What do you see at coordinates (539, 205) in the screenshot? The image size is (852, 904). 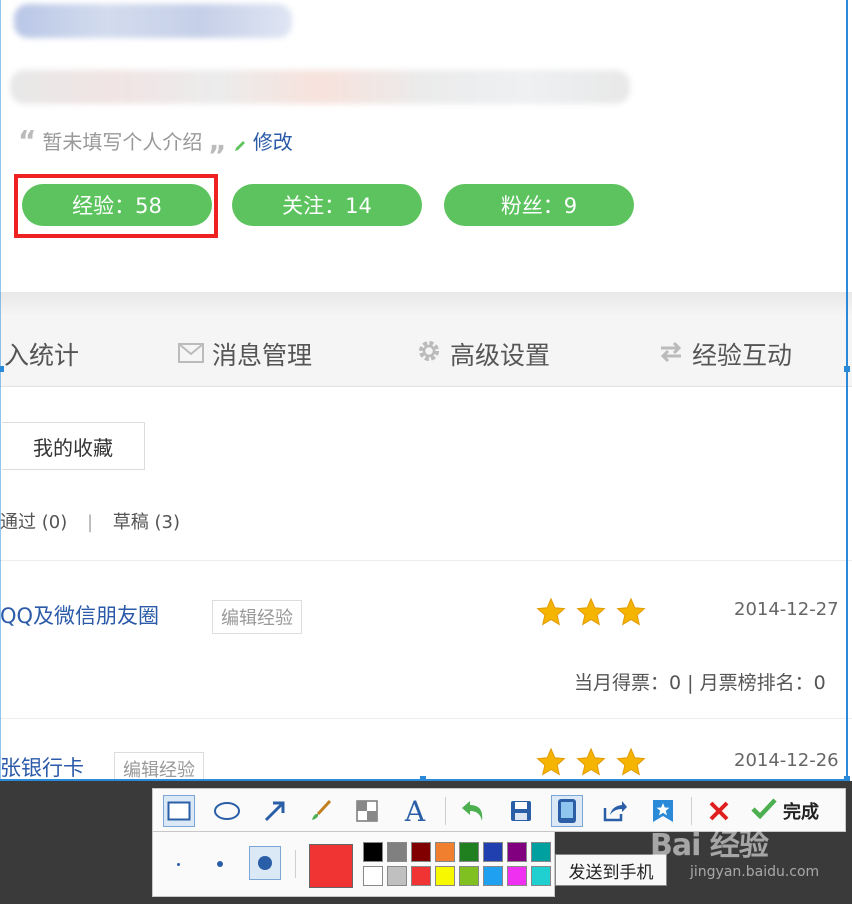 I see `followers-count-button: 粉丝：9` at bounding box center [539, 205].